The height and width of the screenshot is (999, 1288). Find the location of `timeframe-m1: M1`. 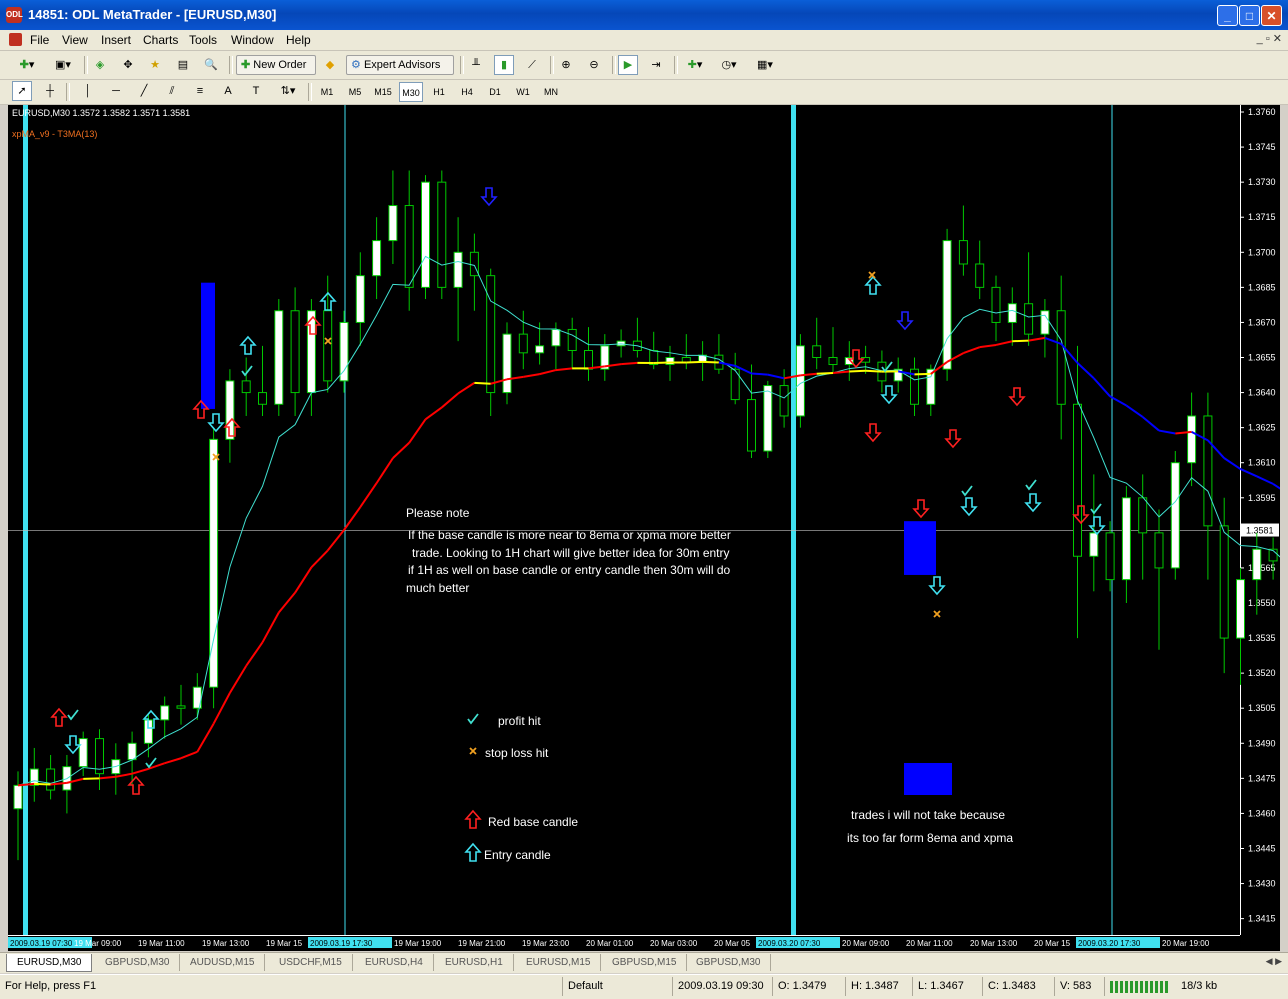

timeframe-m1: M1 is located at coordinates (327, 92).